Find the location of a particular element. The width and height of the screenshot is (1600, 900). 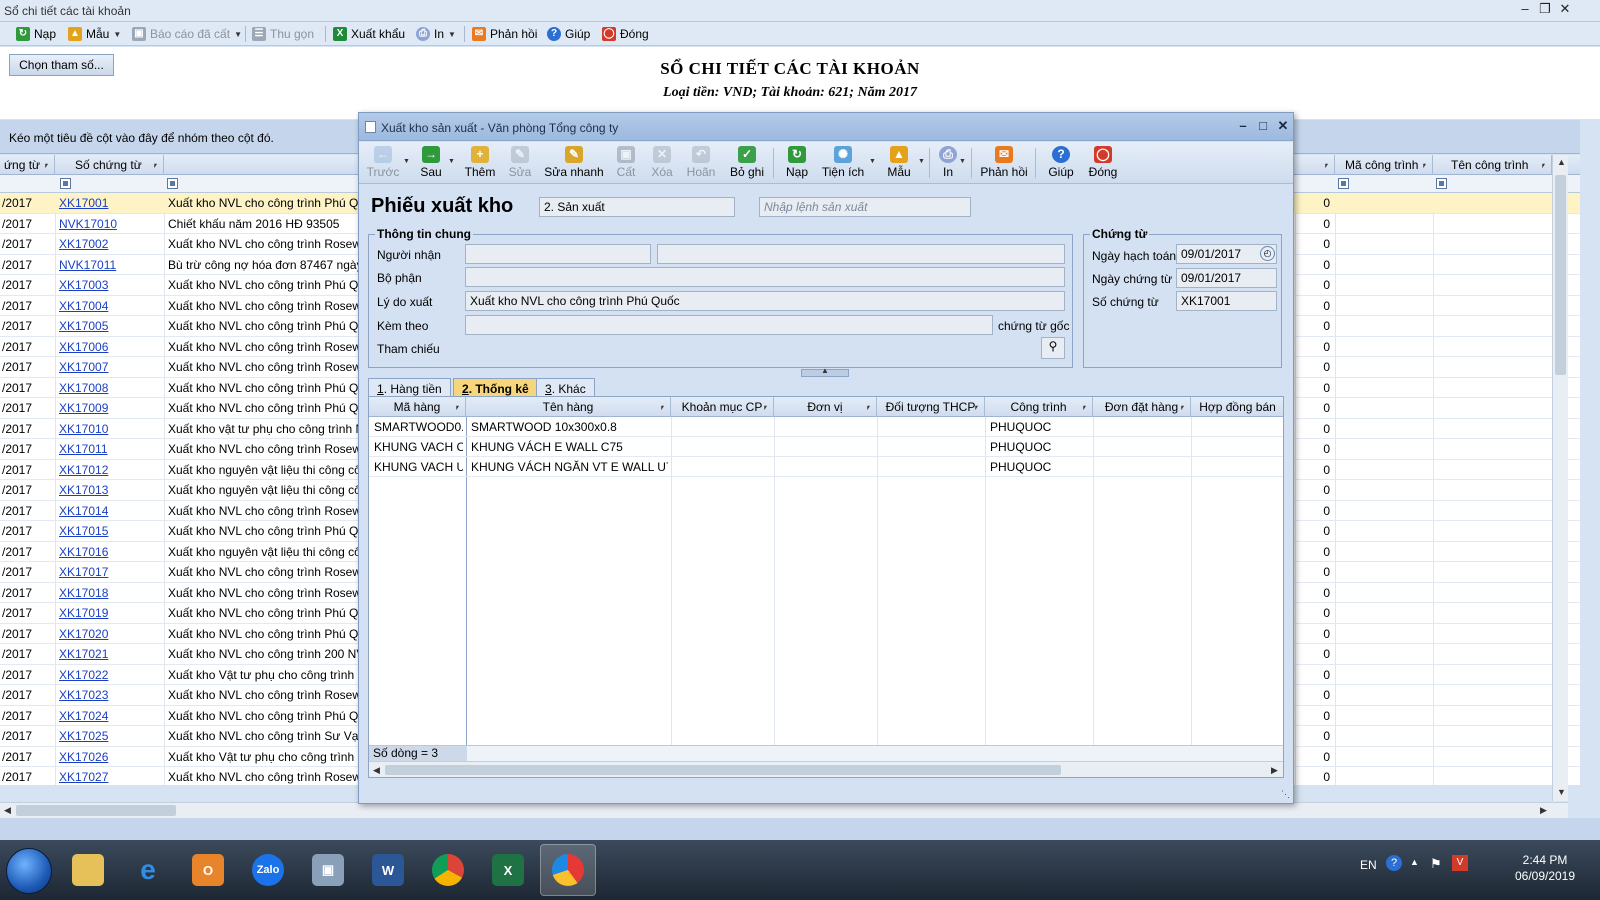

voucher-link: XK17022 is located at coordinates (109, 675).